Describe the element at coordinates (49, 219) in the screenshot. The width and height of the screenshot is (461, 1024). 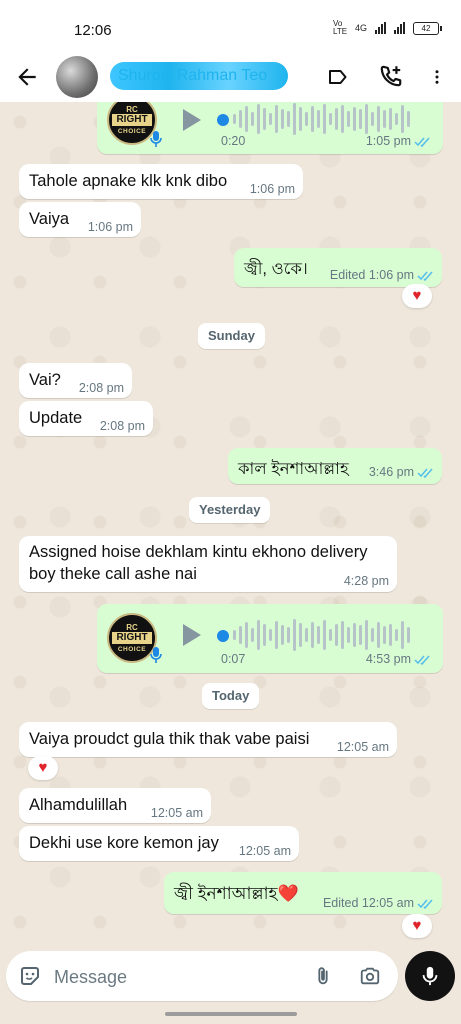
I see `message-text: Vaiya` at that location.